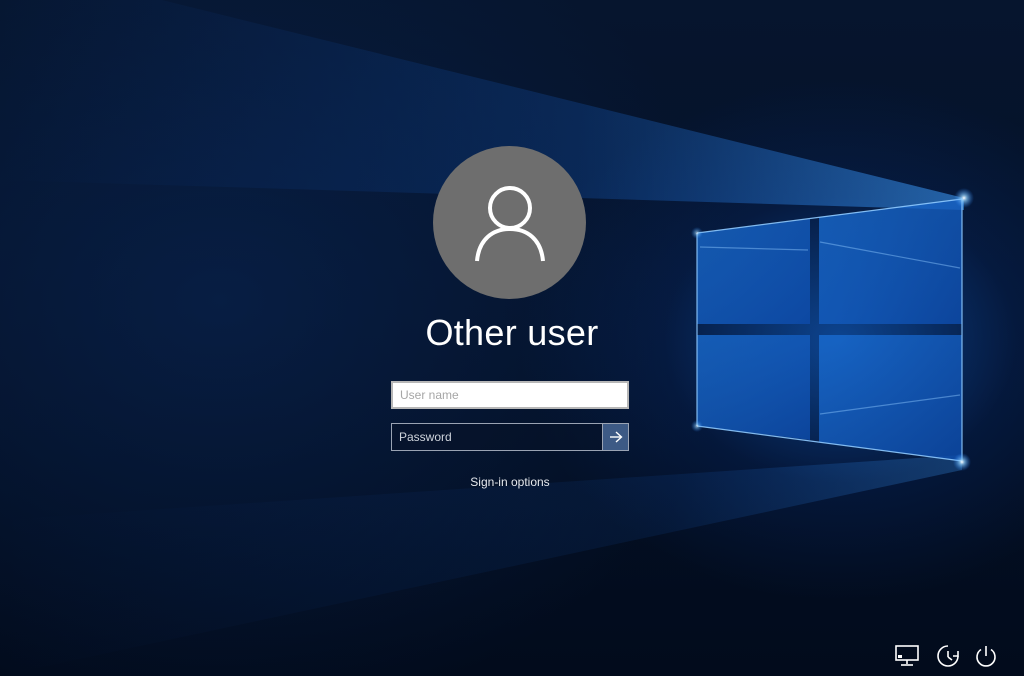  Describe the element at coordinates (510, 482) in the screenshot. I see `sign-in-options-link: Sign-in options` at that location.